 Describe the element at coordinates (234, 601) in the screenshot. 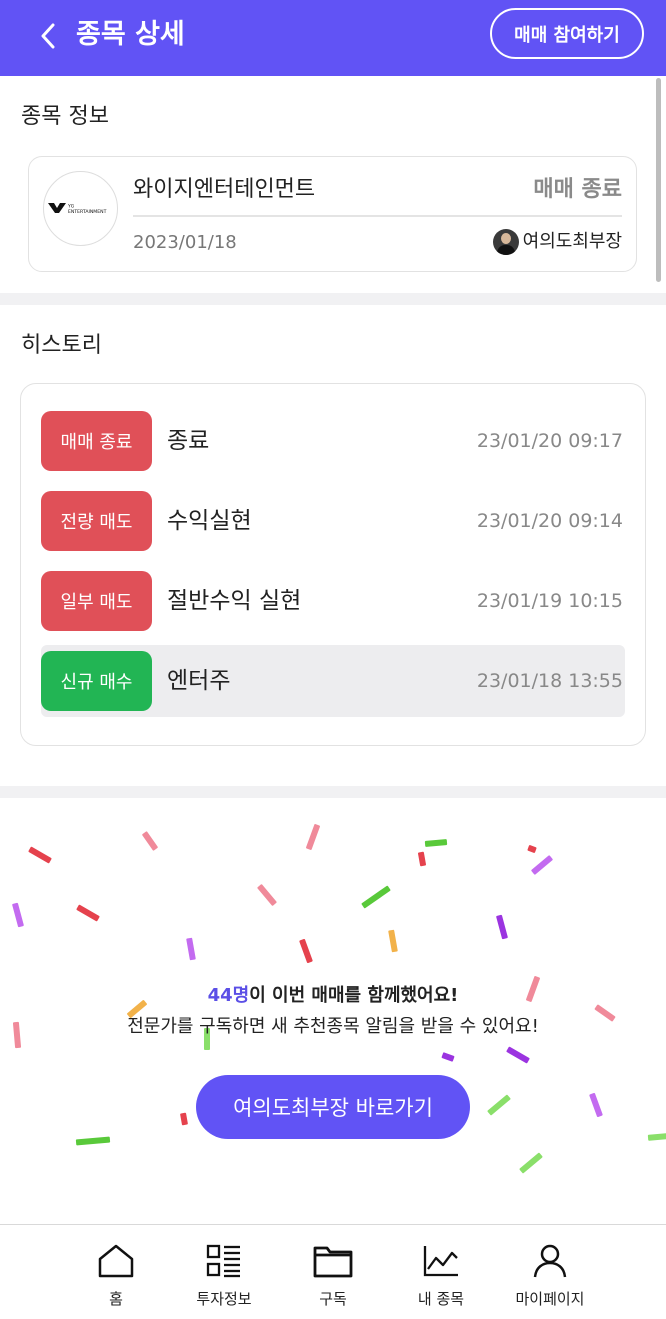

I see `history-text: 절반수익 실현` at that location.